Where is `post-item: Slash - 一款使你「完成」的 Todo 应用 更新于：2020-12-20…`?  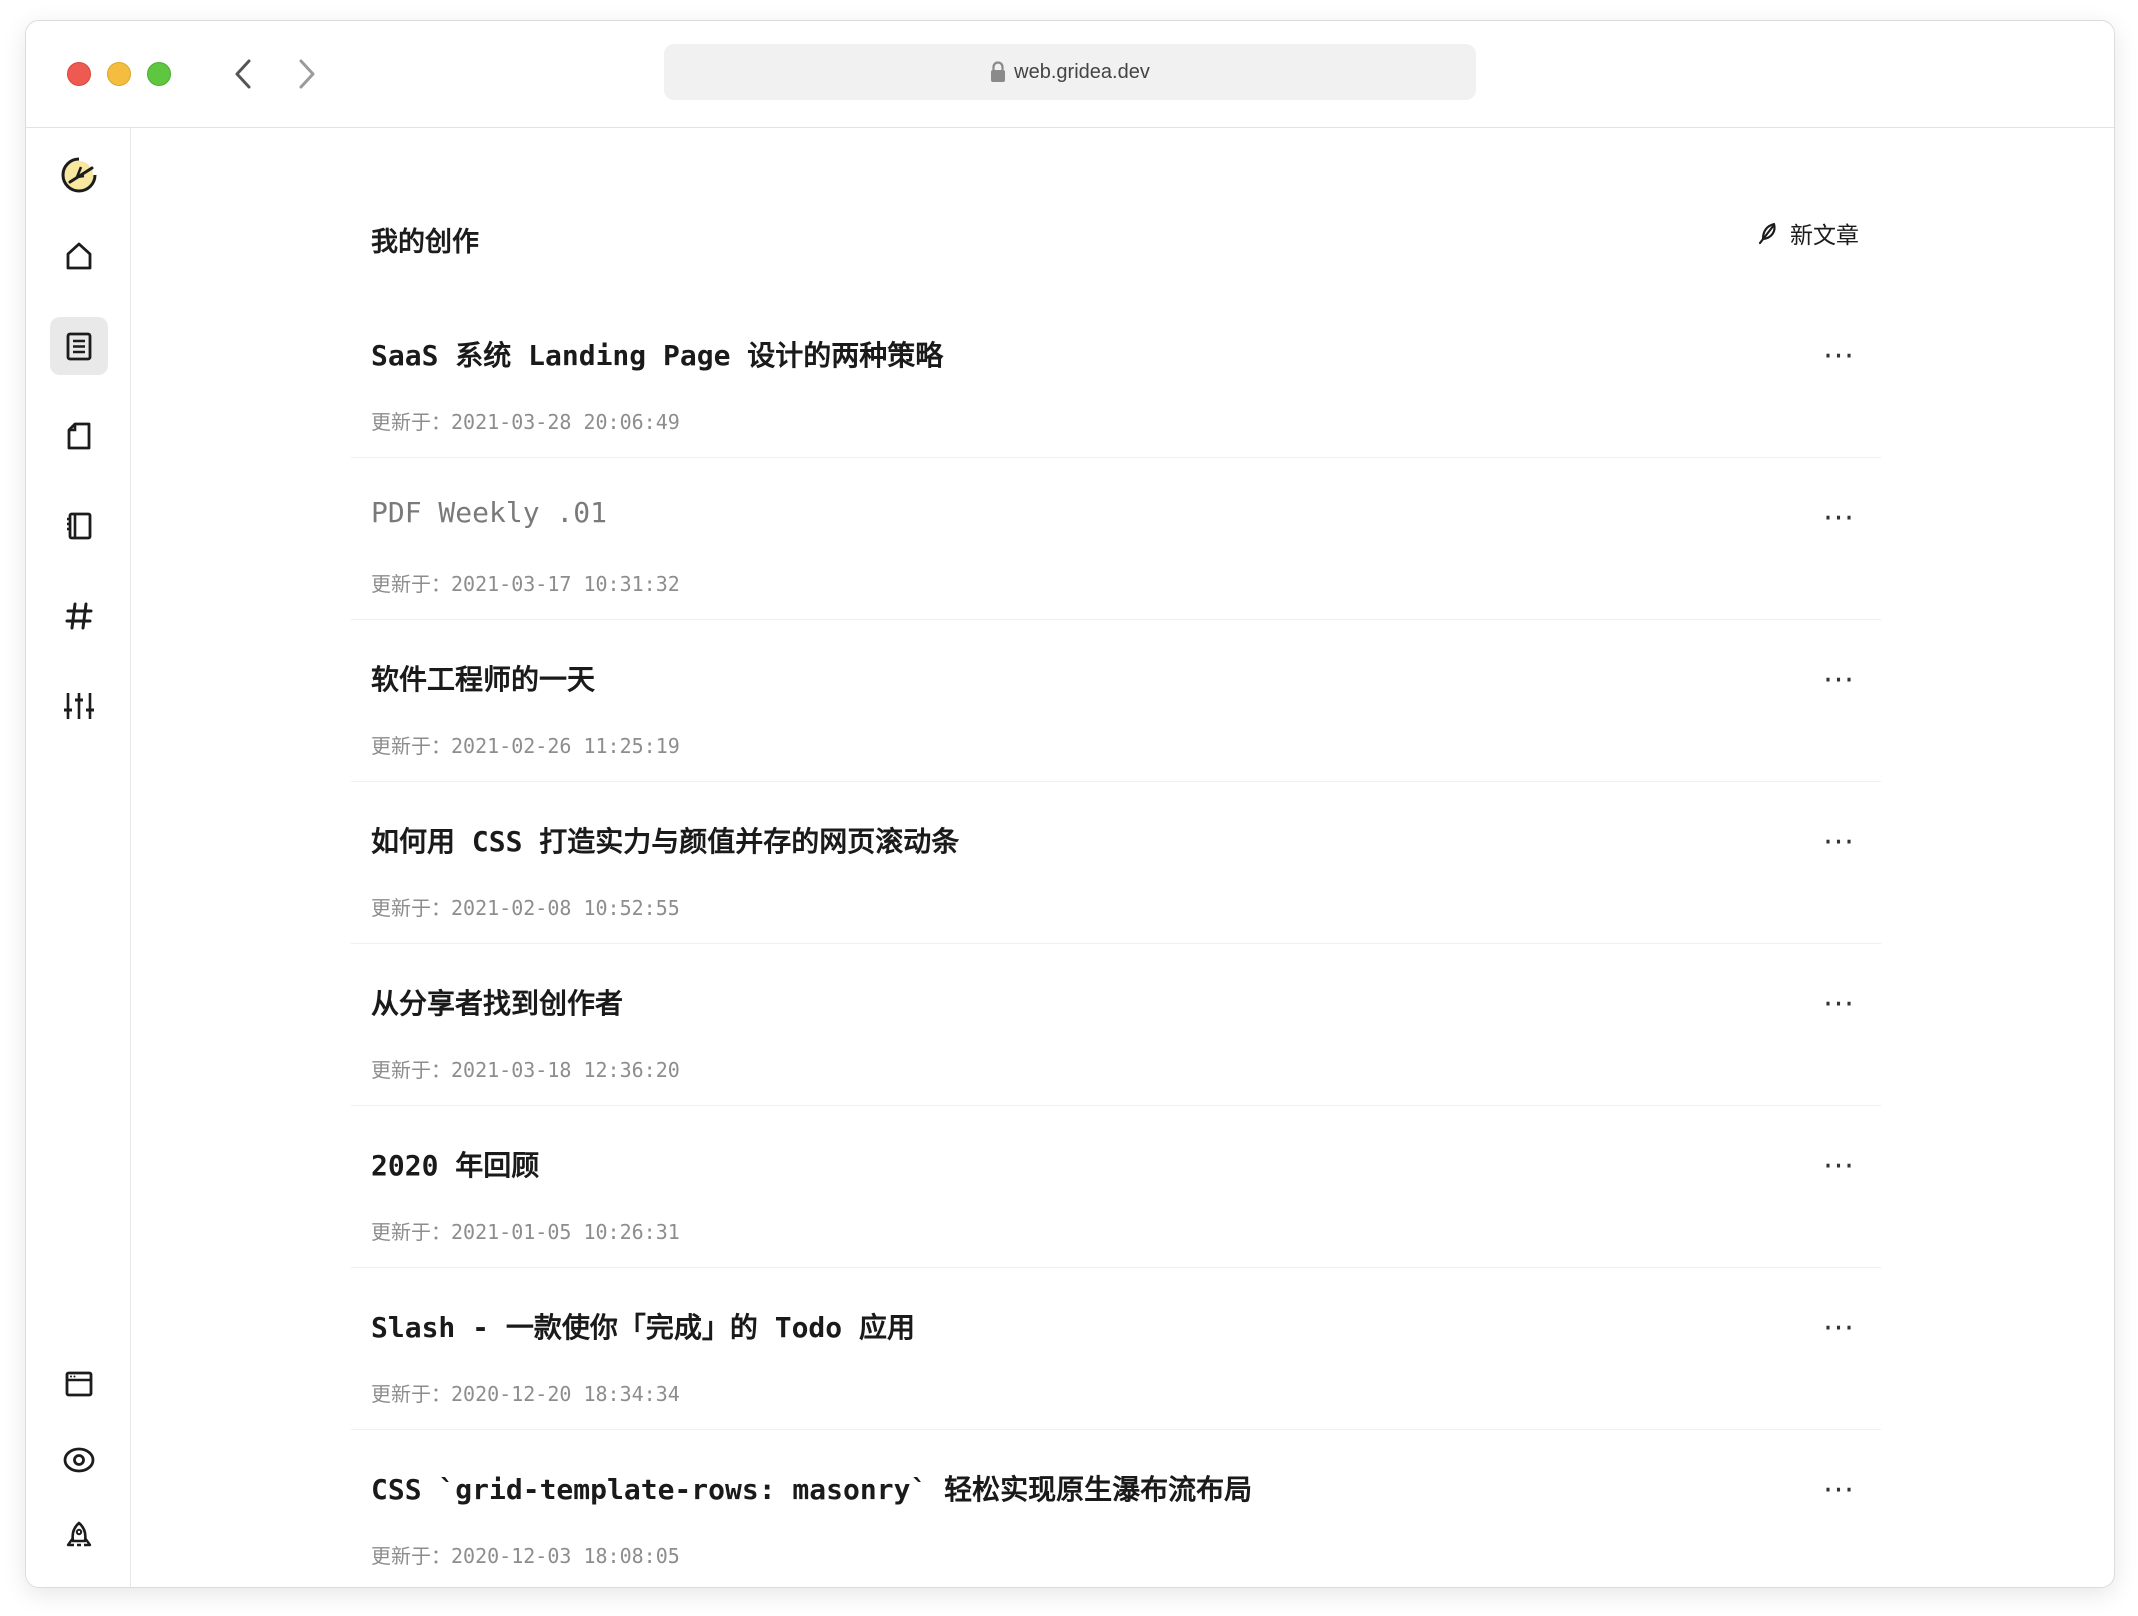 post-item: Slash - 一款使你「完成」的 Todo 应用 更新于：2020-12-20… is located at coordinates (1116, 1349).